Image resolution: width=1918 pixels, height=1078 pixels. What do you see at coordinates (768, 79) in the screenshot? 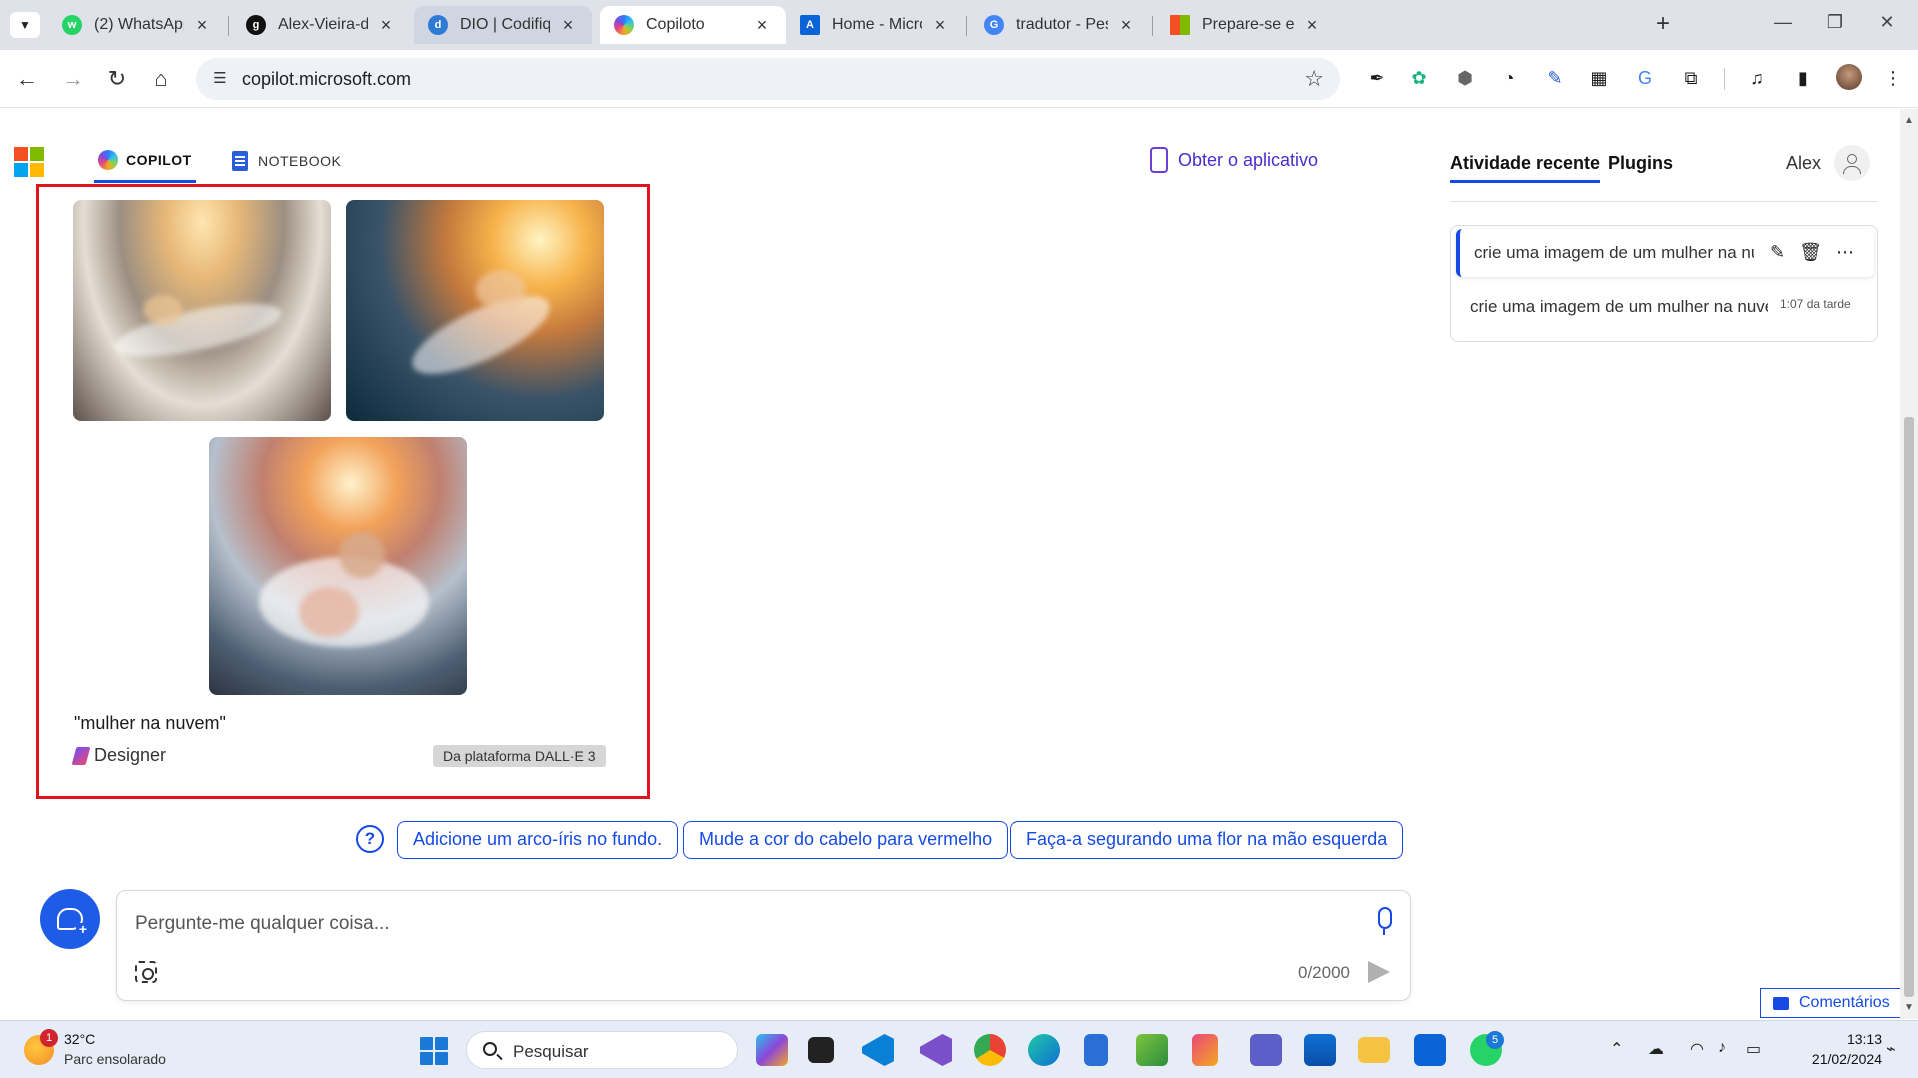
I see `address-bar: ☰ copilot.microsoft.com ☆` at bounding box center [768, 79].